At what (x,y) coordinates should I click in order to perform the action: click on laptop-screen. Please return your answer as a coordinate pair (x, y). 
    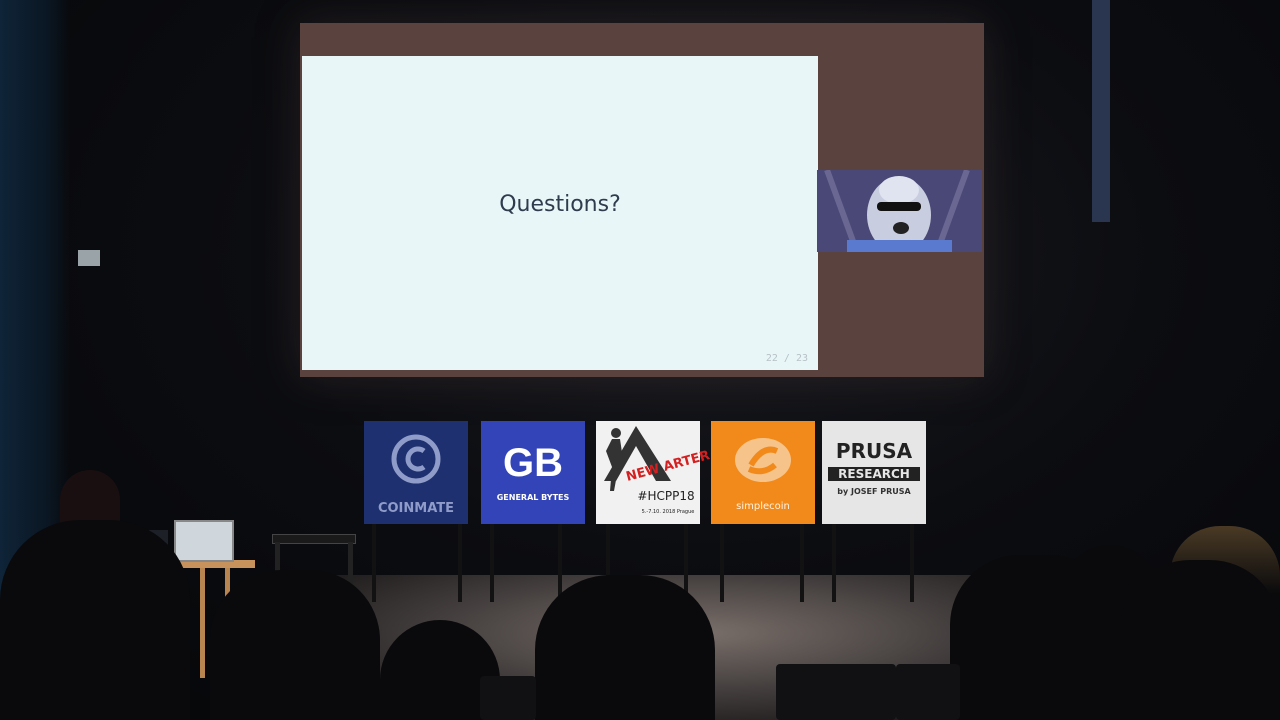
    Looking at the image, I should click on (204, 541).